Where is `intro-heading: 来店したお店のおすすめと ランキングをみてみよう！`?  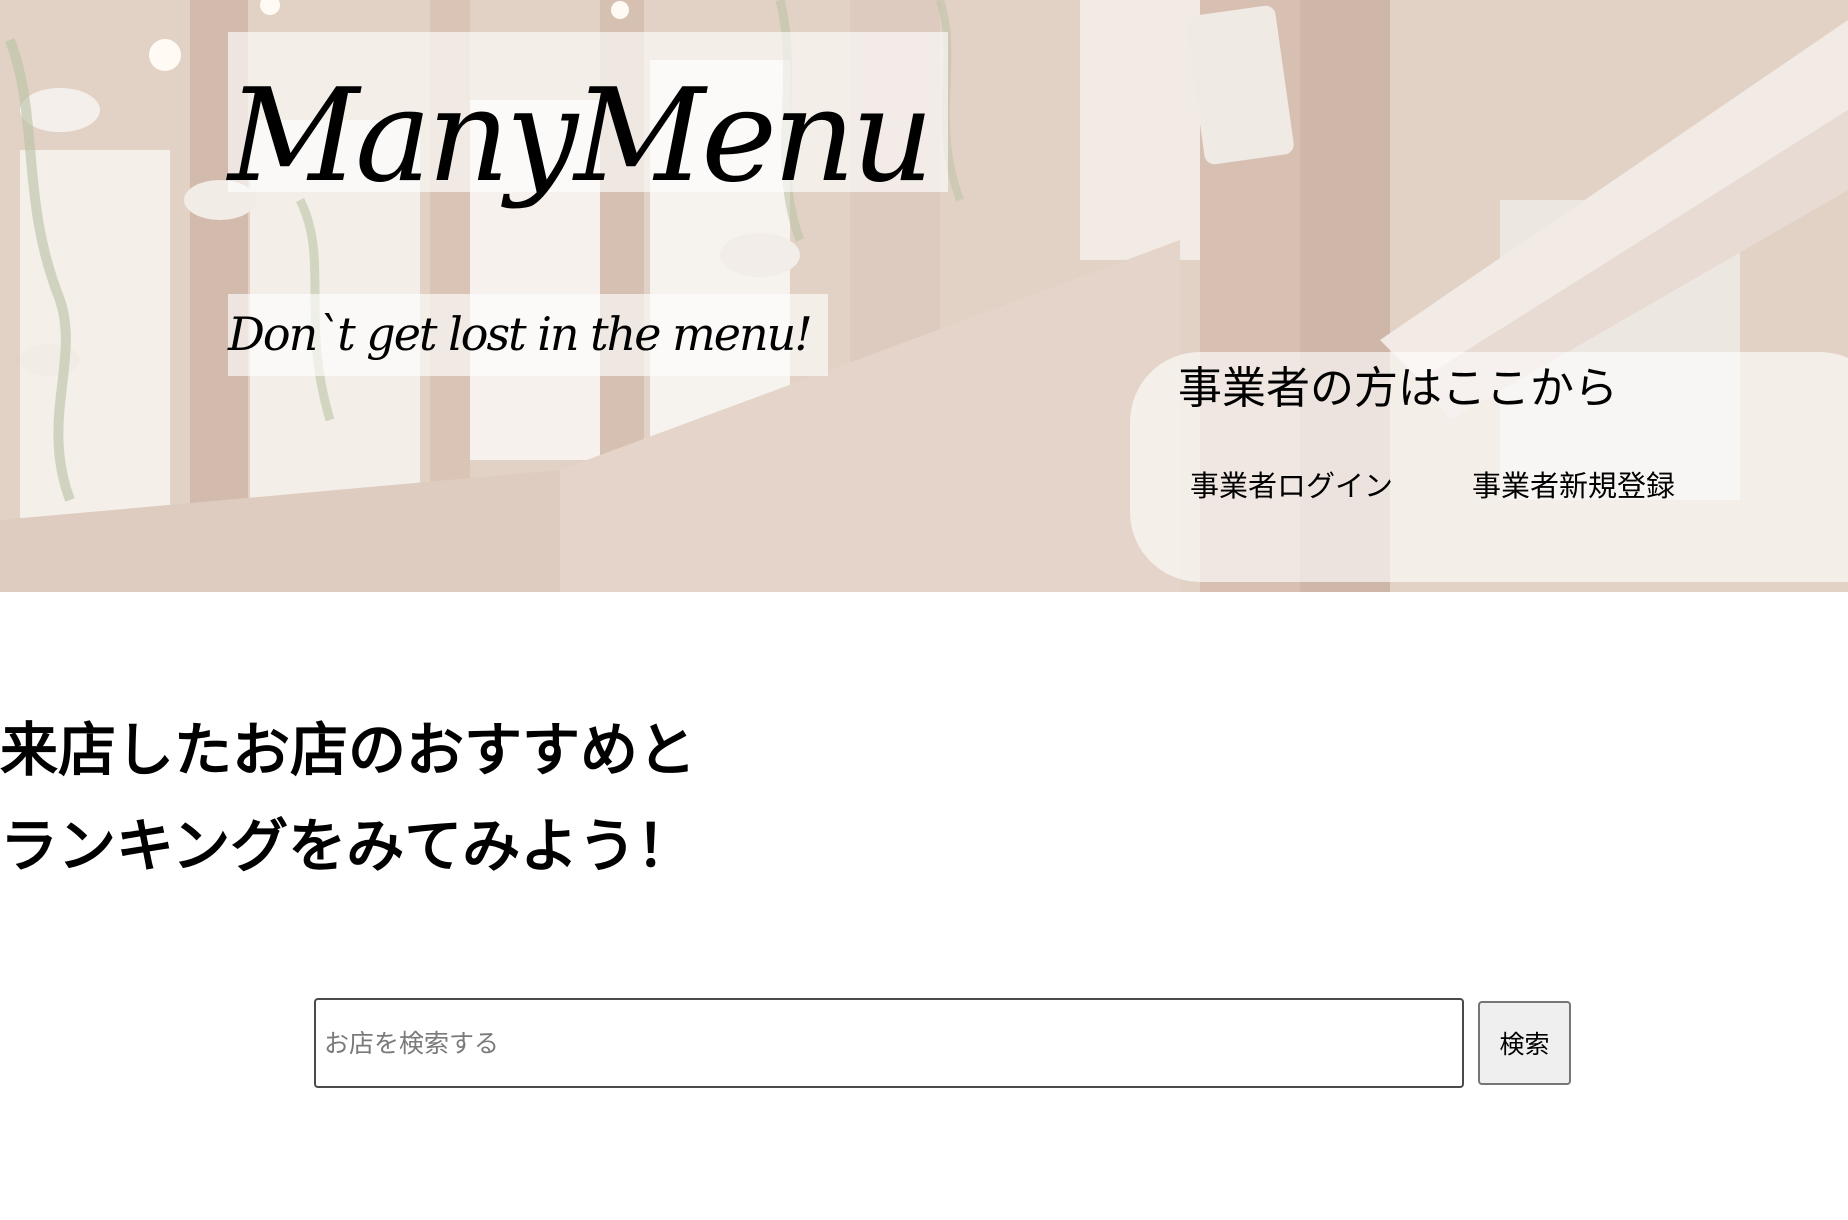 intro-heading: 来店したお店のおすすめと ランキングをみてみよう！ is located at coordinates (348, 798).